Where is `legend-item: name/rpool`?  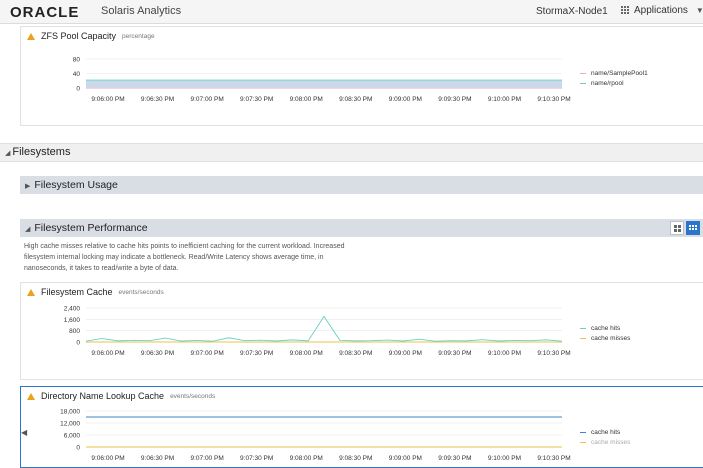 legend-item: name/rpool is located at coordinates (614, 83).